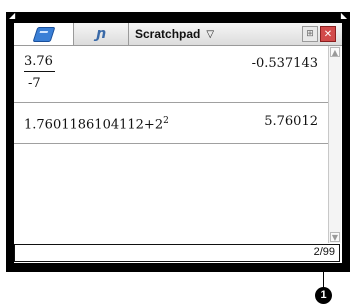 Image resolution: width=360 pixels, height=305 pixels. What do you see at coordinates (171, 123) in the screenshot?
I see `history-entry: 1.7601186104112+22 5.76012` at bounding box center [171, 123].